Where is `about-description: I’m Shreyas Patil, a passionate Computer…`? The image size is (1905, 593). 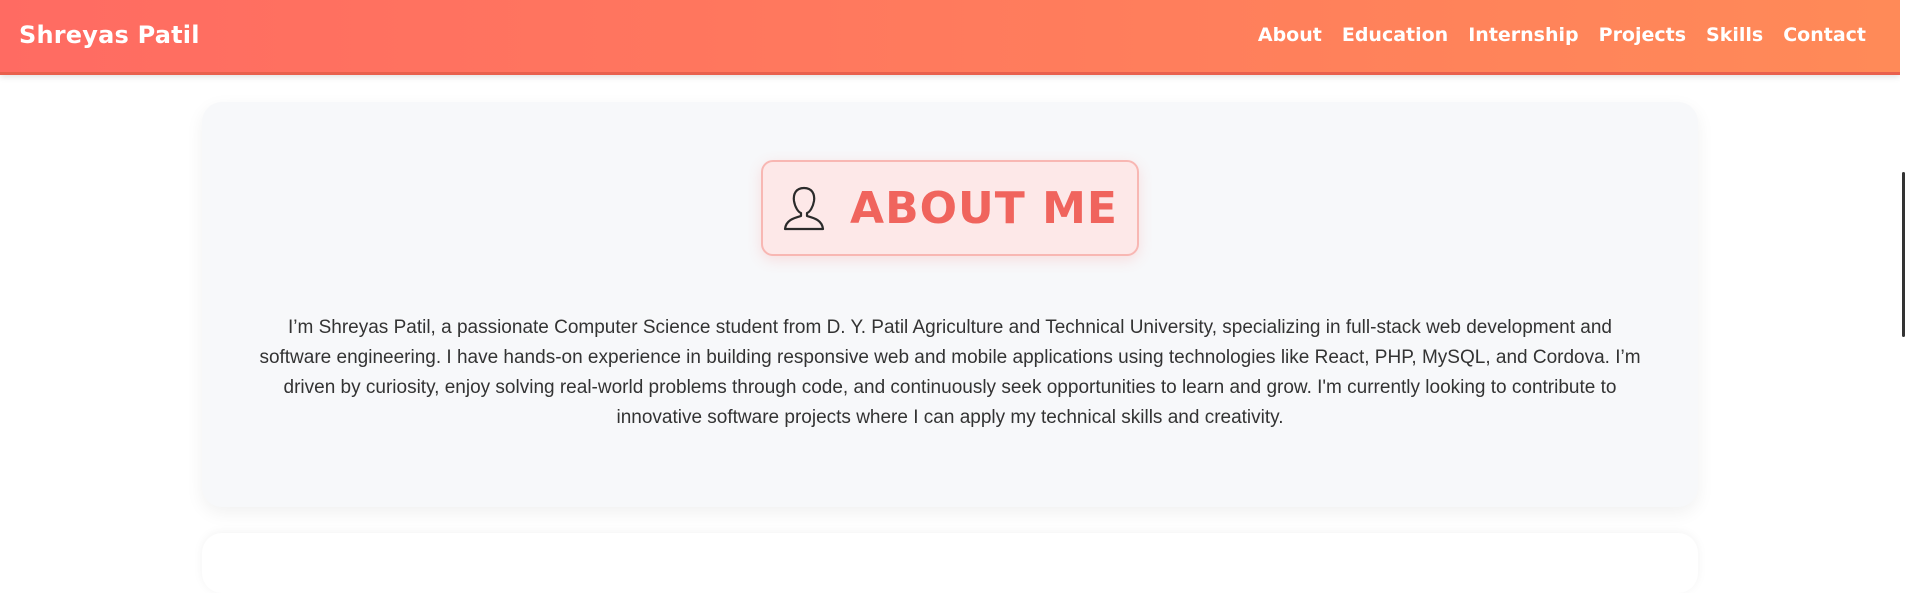
about-description: I’m Shreyas Patil, a passionate Computer… is located at coordinates (950, 372).